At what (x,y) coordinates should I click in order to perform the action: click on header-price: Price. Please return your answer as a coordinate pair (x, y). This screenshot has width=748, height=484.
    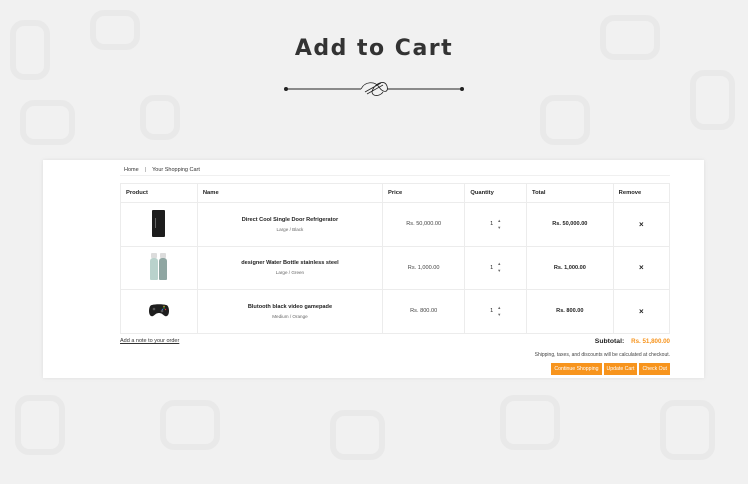
    Looking at the image, I should click on (424, 193).